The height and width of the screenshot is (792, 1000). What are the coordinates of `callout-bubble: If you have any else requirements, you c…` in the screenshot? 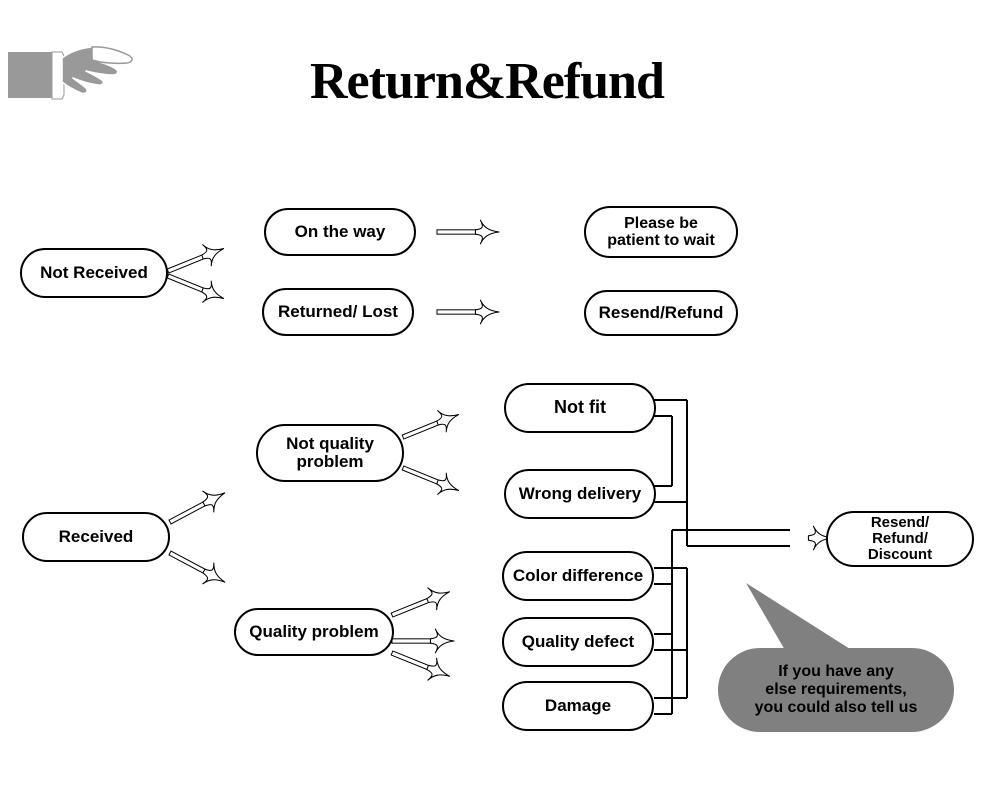 It's located at (836, 690).